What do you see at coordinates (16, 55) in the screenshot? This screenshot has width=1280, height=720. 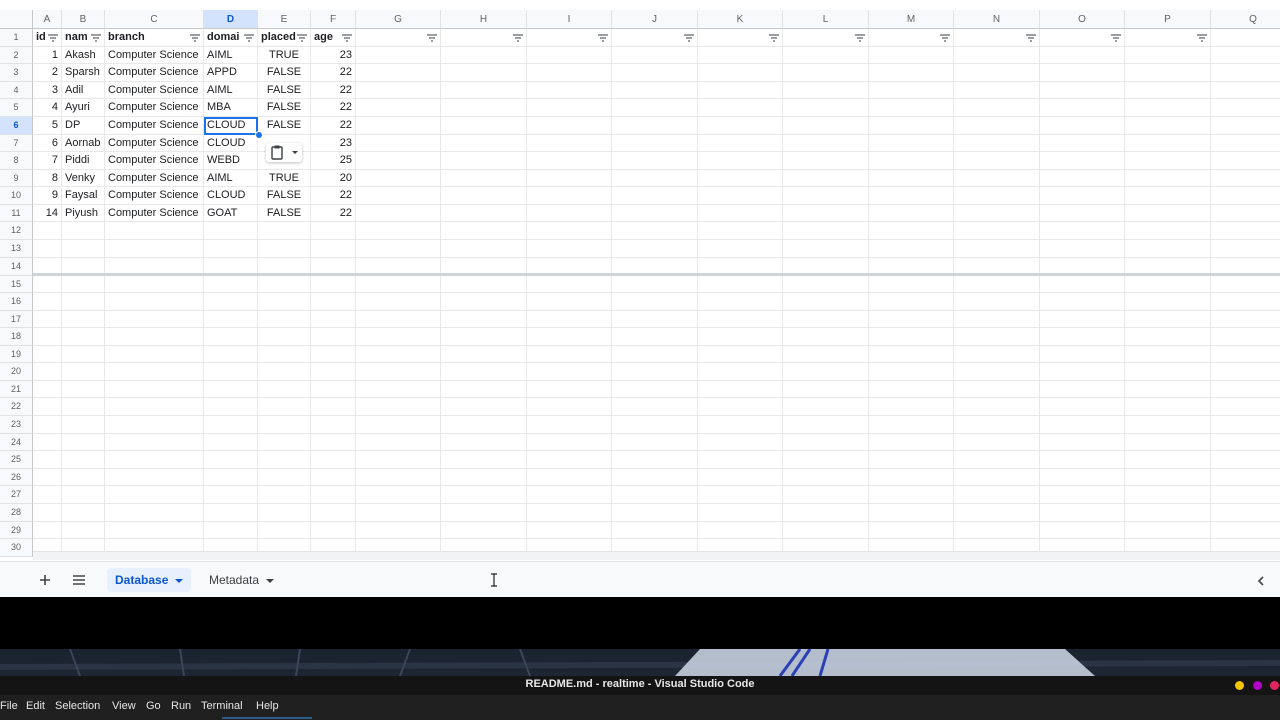 I see `row-header-2: 2` at bounding box center [16, 55].